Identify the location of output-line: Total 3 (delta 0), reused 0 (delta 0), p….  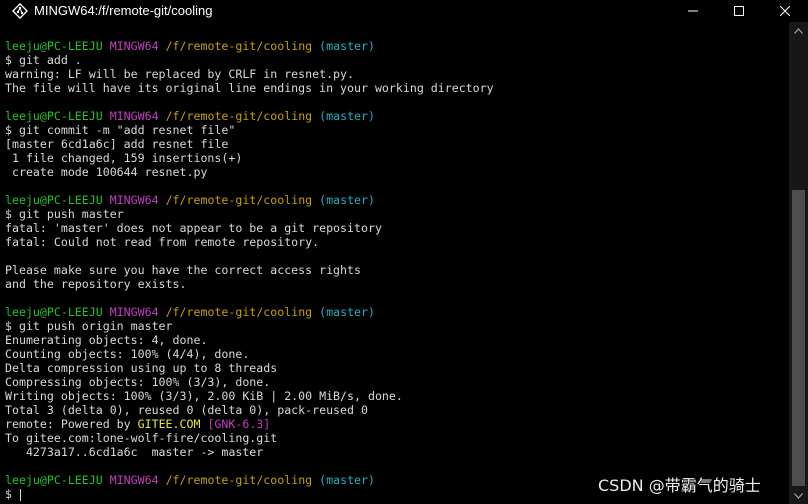
(186, 410).